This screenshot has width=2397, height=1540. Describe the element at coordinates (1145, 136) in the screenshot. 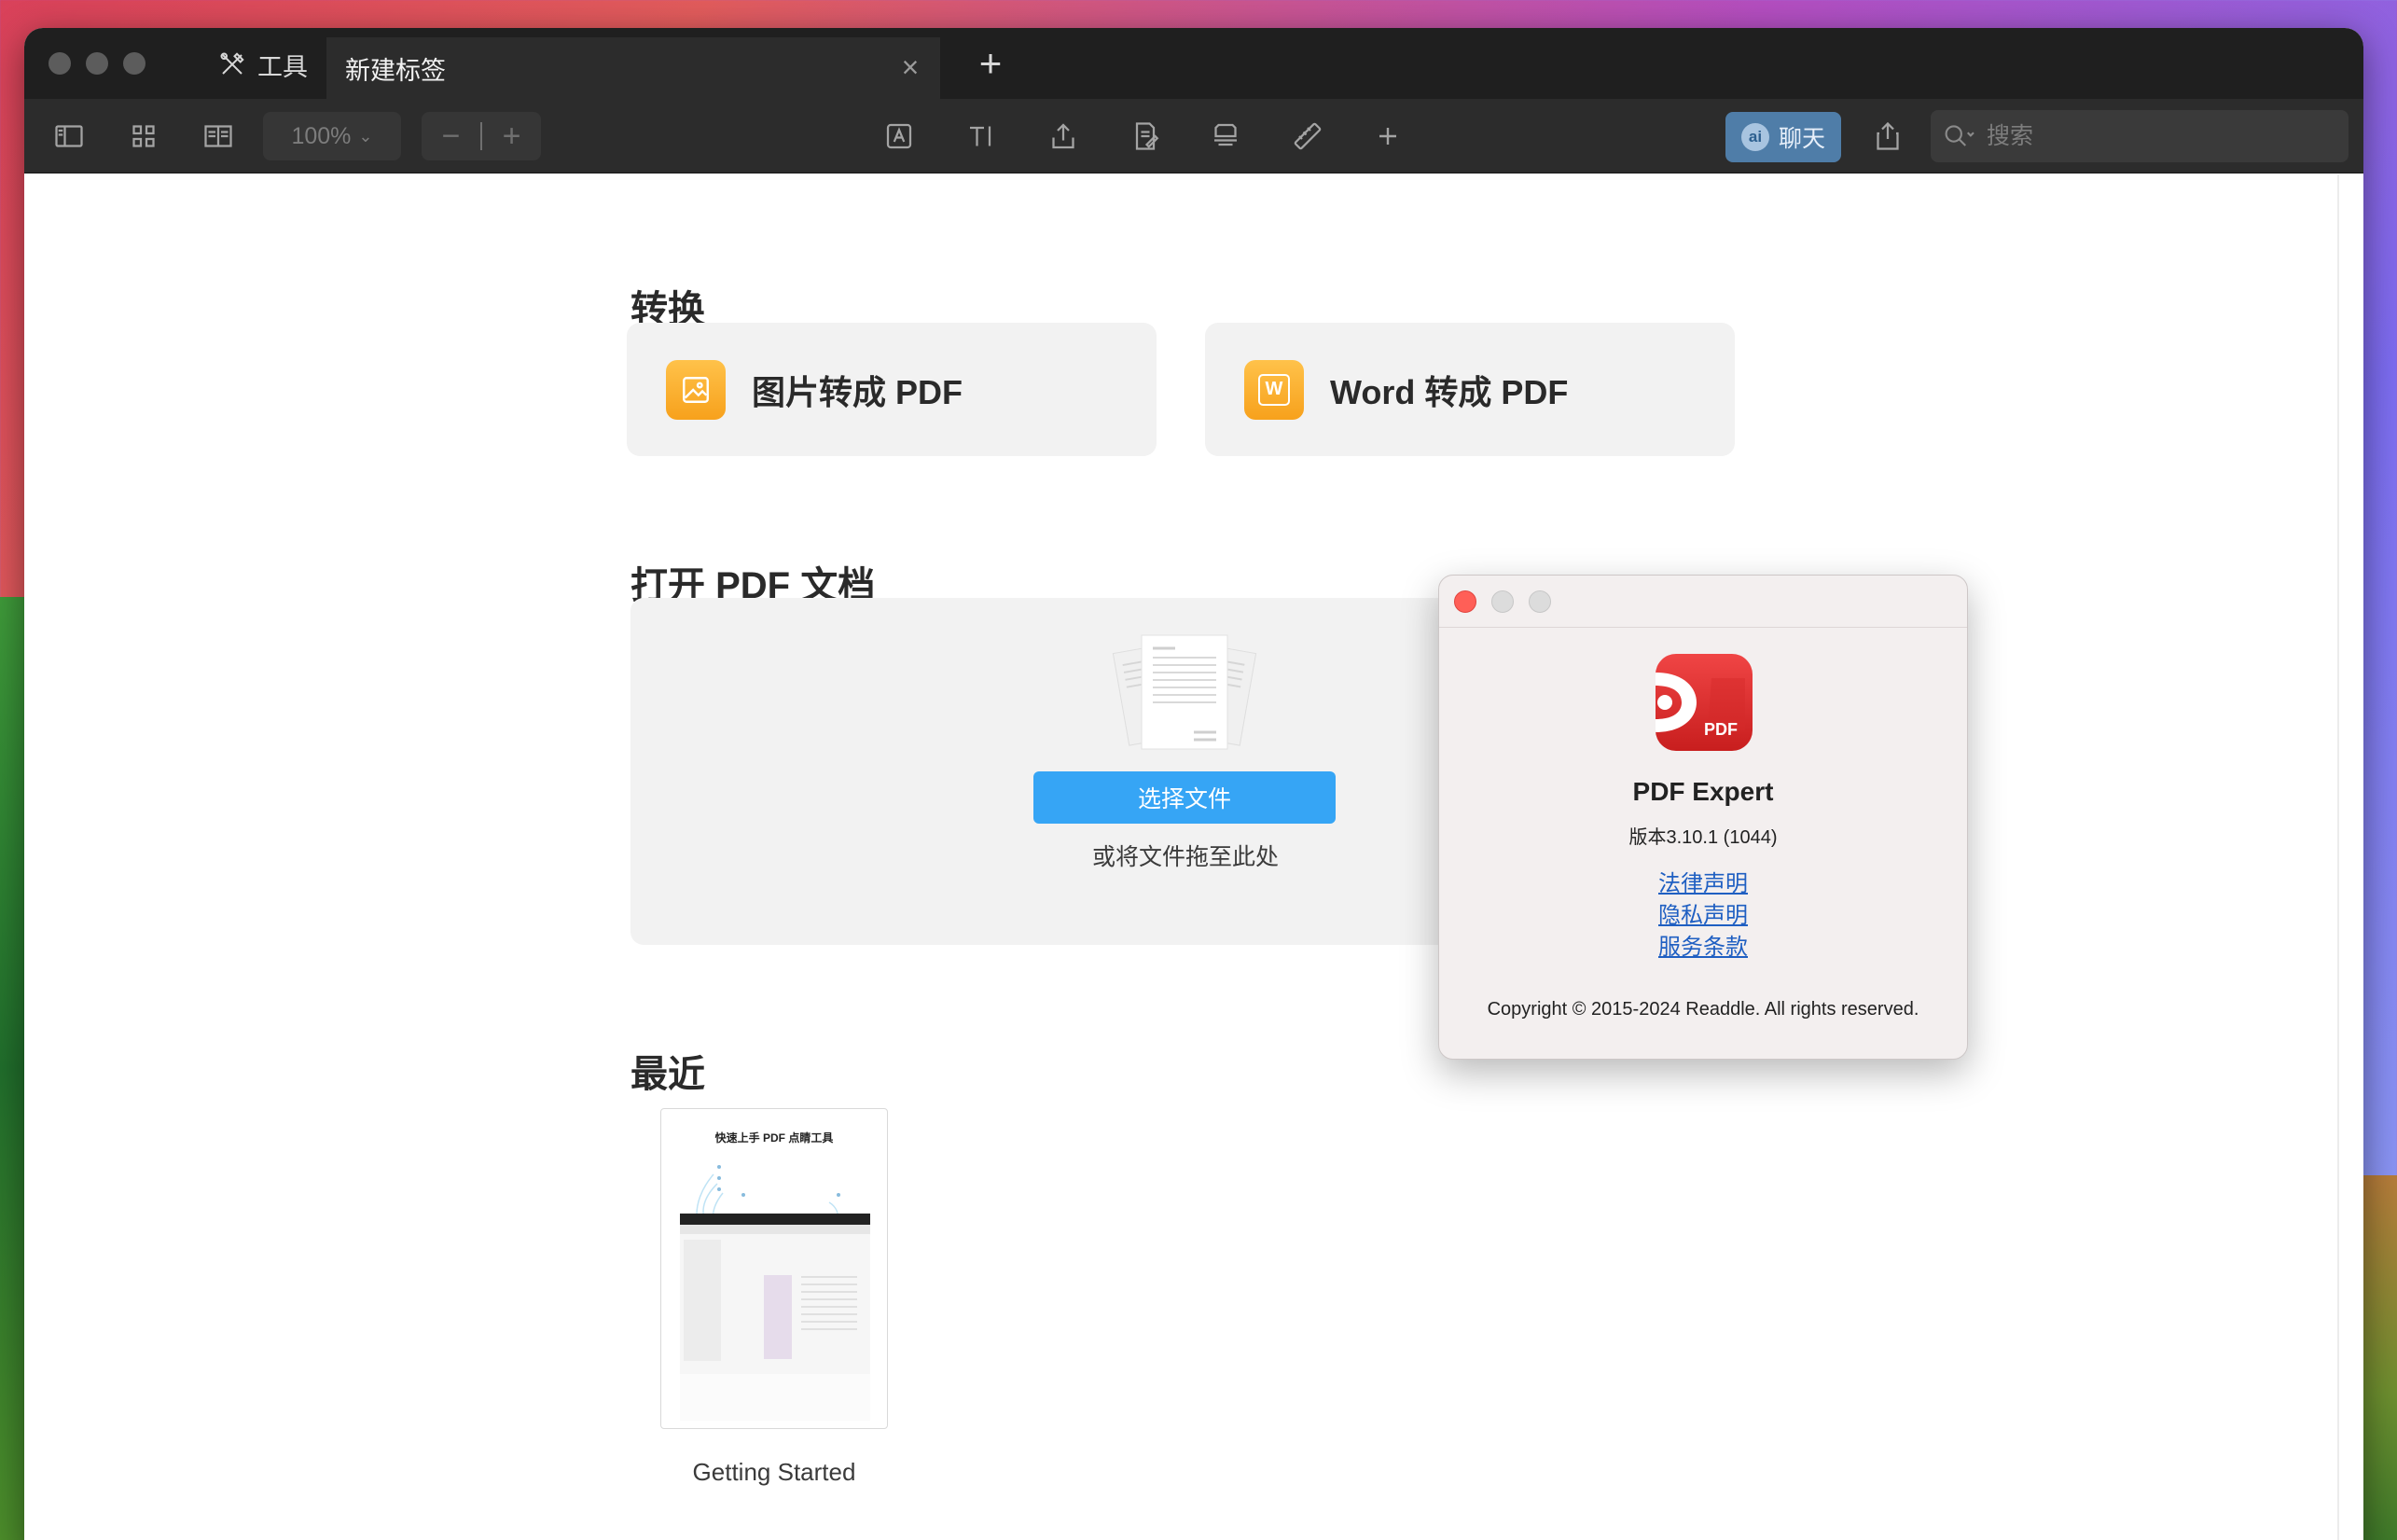

I see `annotate-icon` at that location.